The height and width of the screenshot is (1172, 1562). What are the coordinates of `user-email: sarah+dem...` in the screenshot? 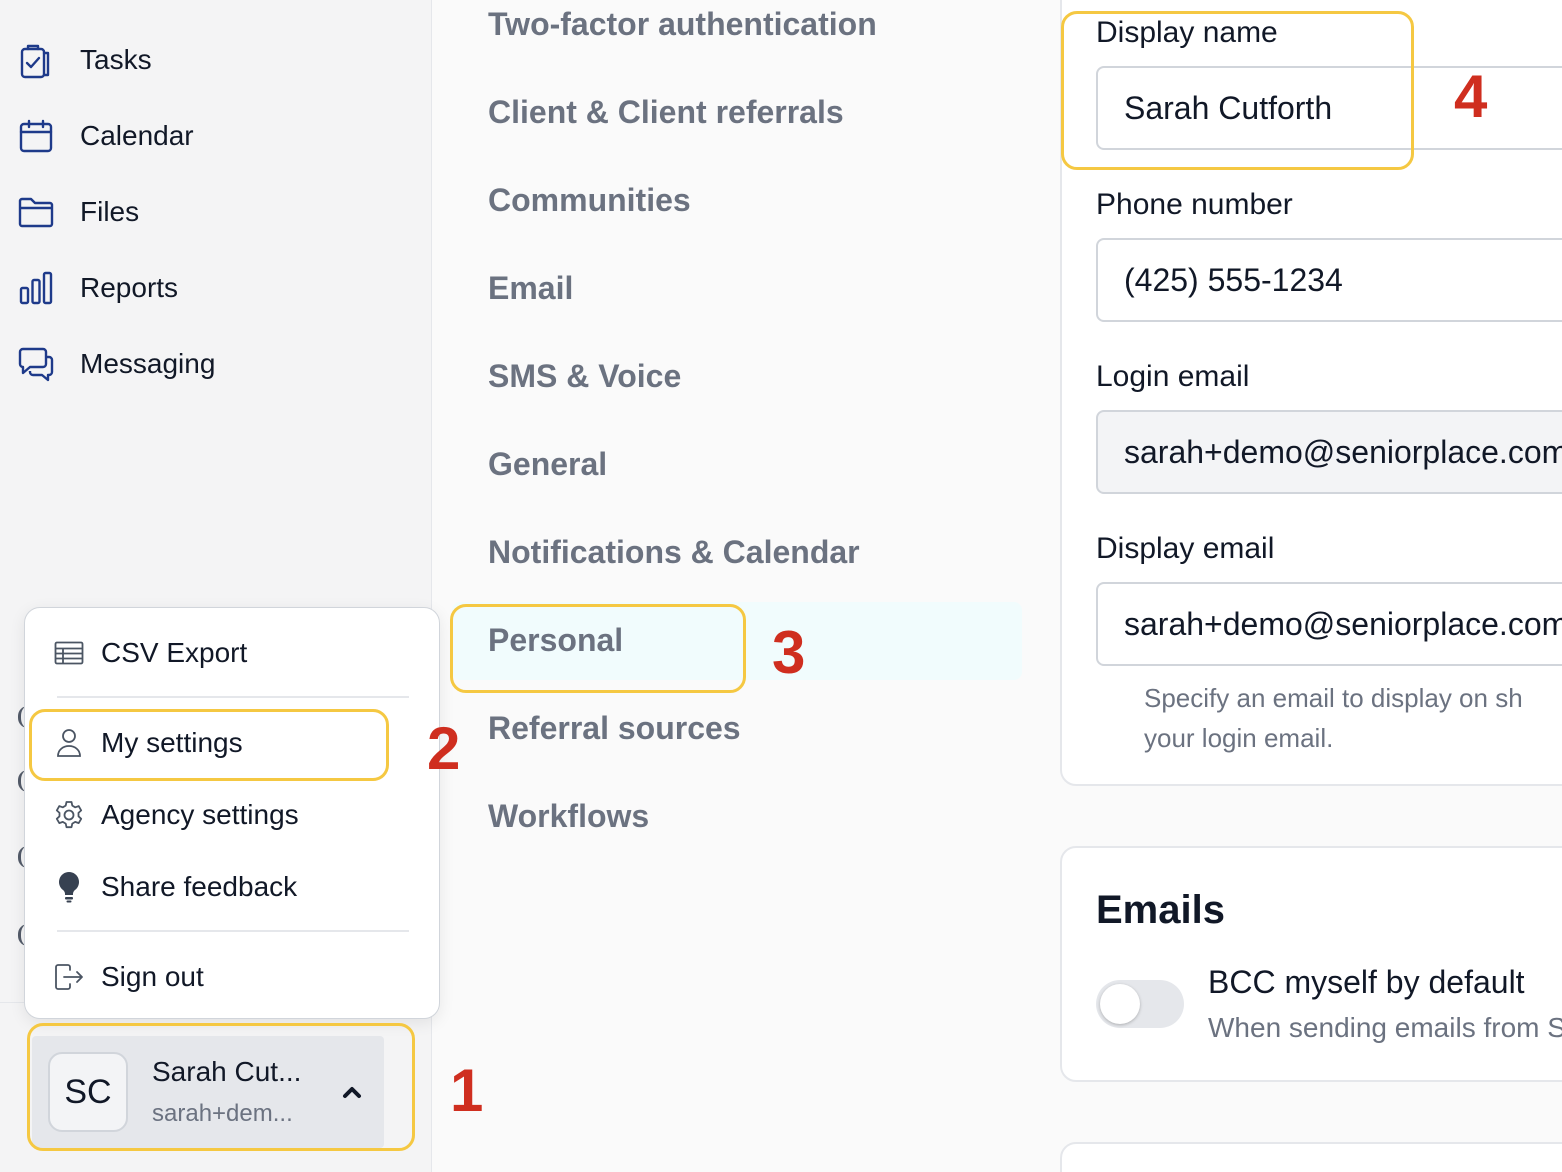 It's located at (222, 1113).